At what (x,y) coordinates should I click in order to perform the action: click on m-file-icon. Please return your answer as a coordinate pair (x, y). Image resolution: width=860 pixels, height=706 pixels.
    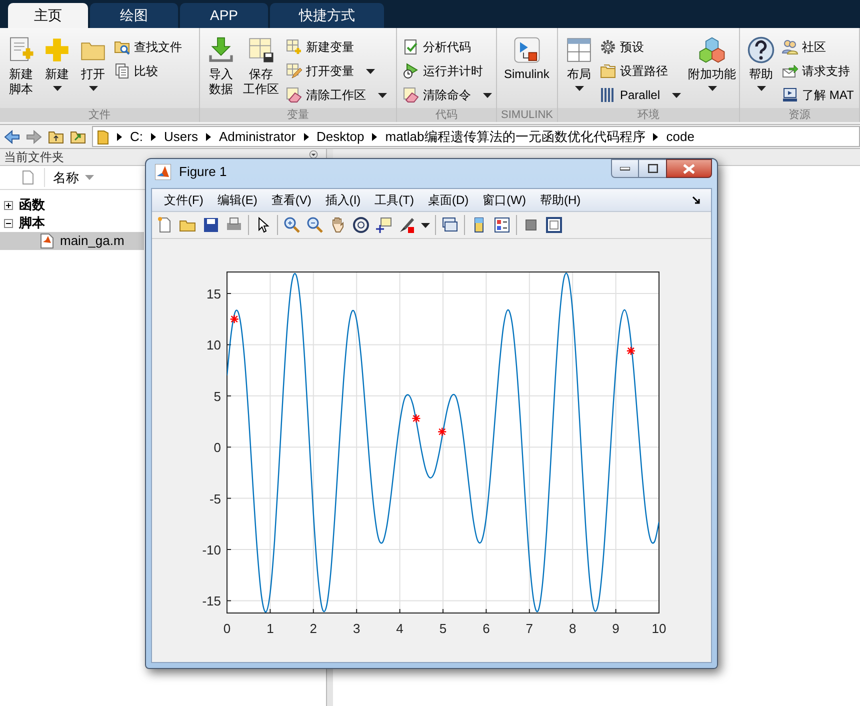
    Looking at the image, I should click on (47, 241).